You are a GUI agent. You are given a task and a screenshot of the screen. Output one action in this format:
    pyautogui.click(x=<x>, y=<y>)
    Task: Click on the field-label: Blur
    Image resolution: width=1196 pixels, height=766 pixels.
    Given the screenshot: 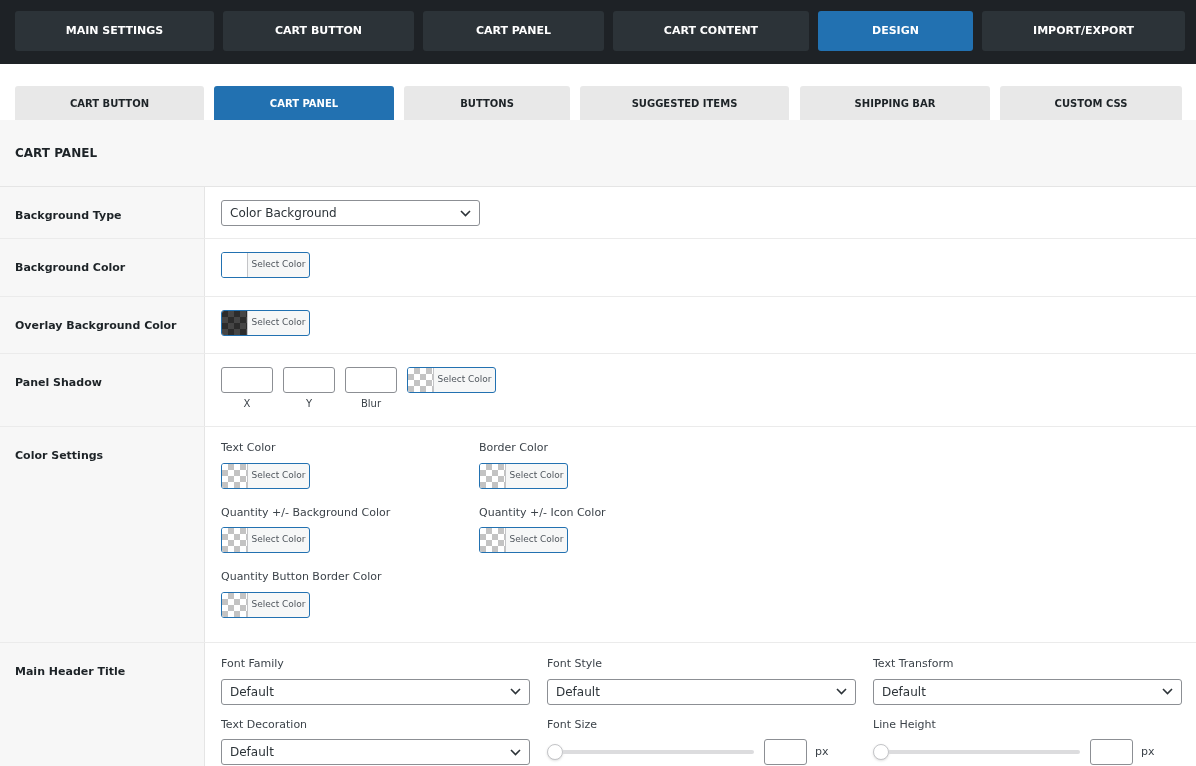 What is the action you would take?
    pyautogui.click(x=371, y=404)
    